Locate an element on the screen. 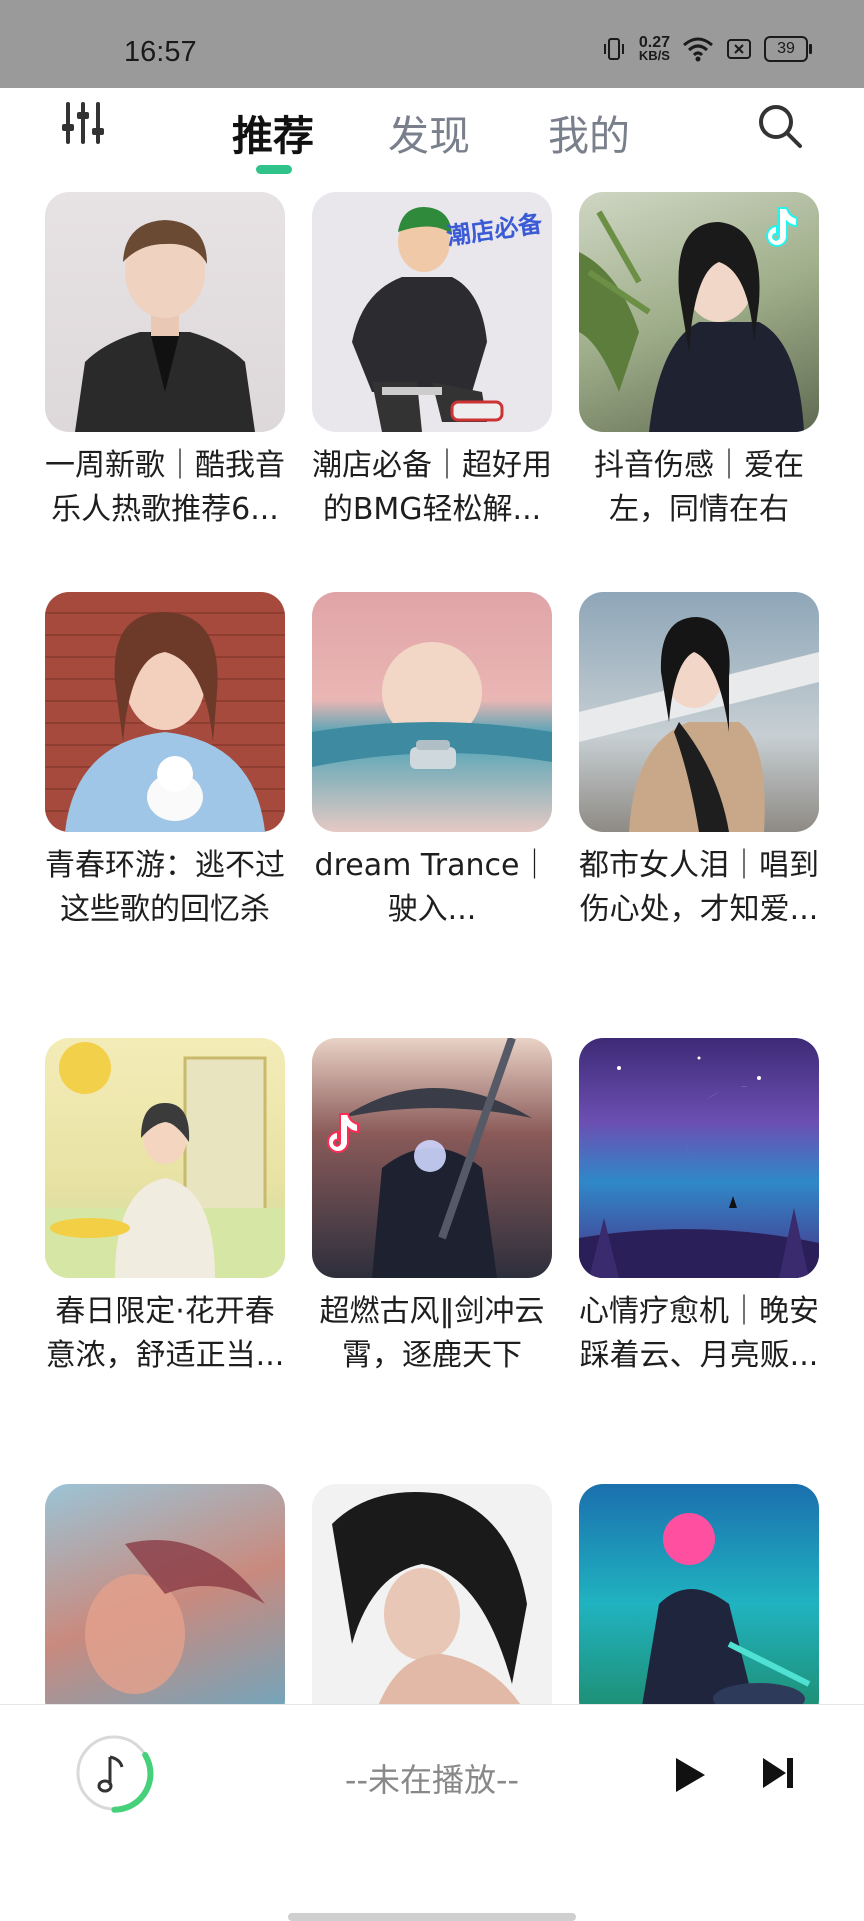  search-icon is located at coordinates (780, 126).